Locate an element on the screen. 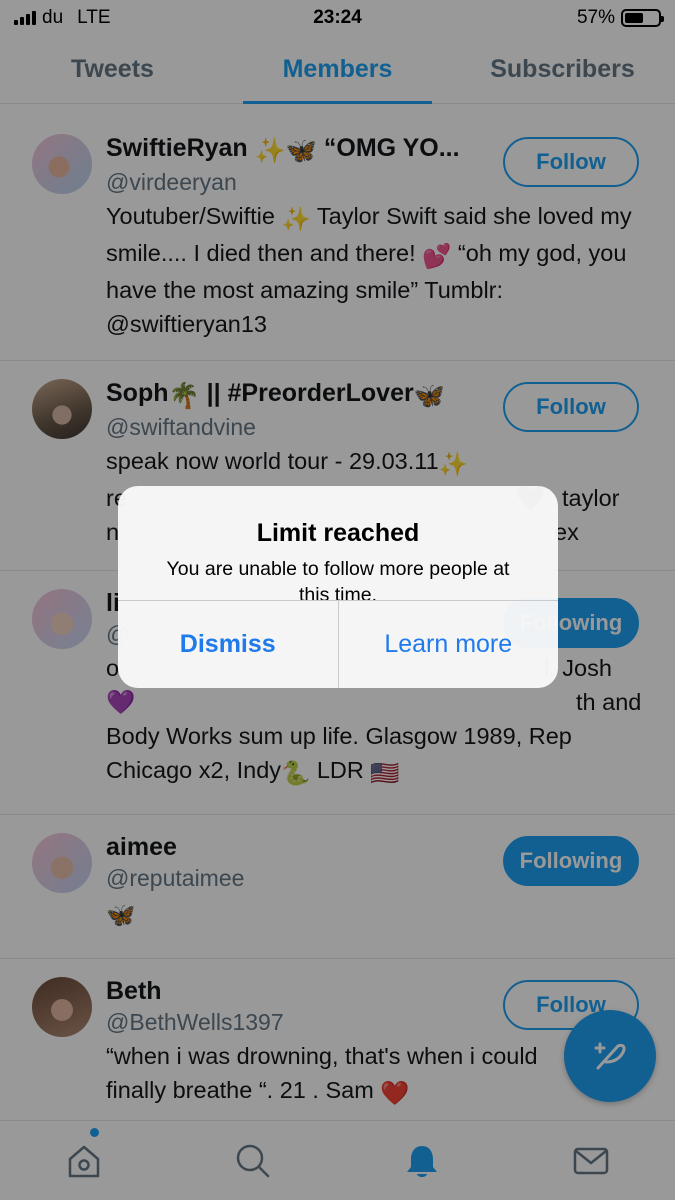 The height and width of the screenshot is (1200, 675). alert-title: Limit reached is located at coordinates (338, 533).